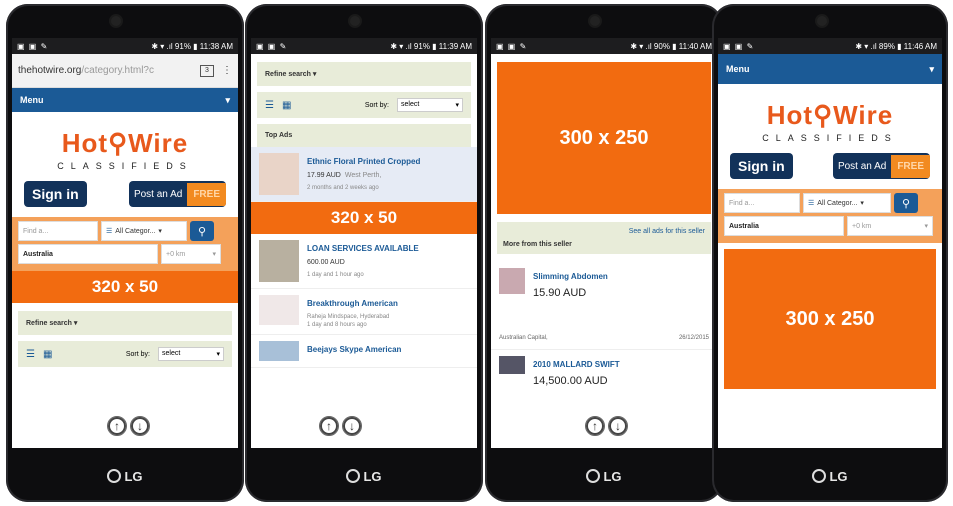 Image resolution: width=953 pixels, height=506 pixels. I want to click on status-bar: ▣ ▣ ✎ ✱ ▾ .ıl 89% ▮ 11:46 AM, so click(830, 46).